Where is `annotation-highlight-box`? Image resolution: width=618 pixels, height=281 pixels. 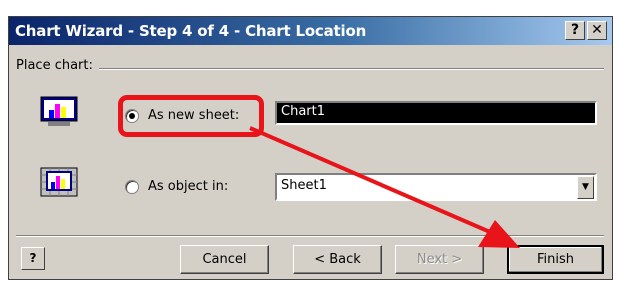
annotation-highlight-box is located at coordinates (191, 116).